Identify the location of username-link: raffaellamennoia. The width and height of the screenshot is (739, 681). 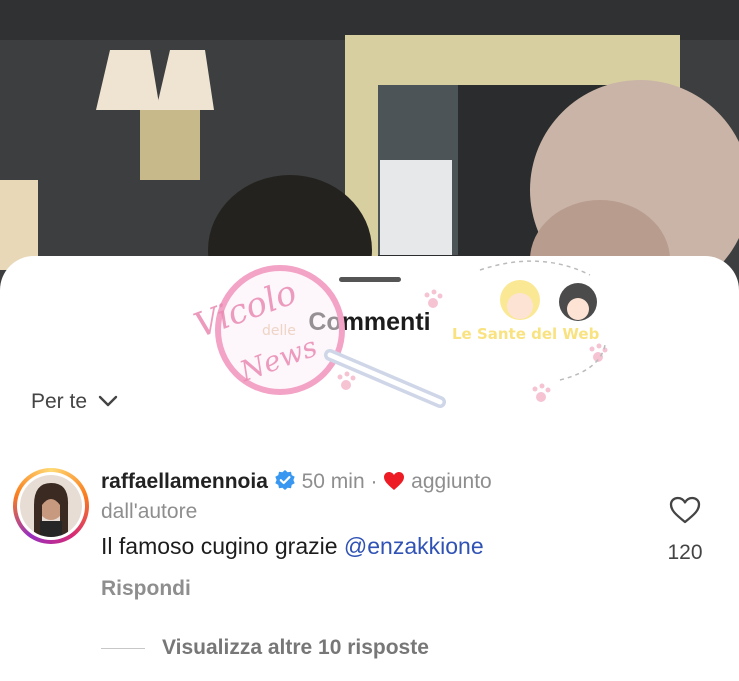
(184, 481).